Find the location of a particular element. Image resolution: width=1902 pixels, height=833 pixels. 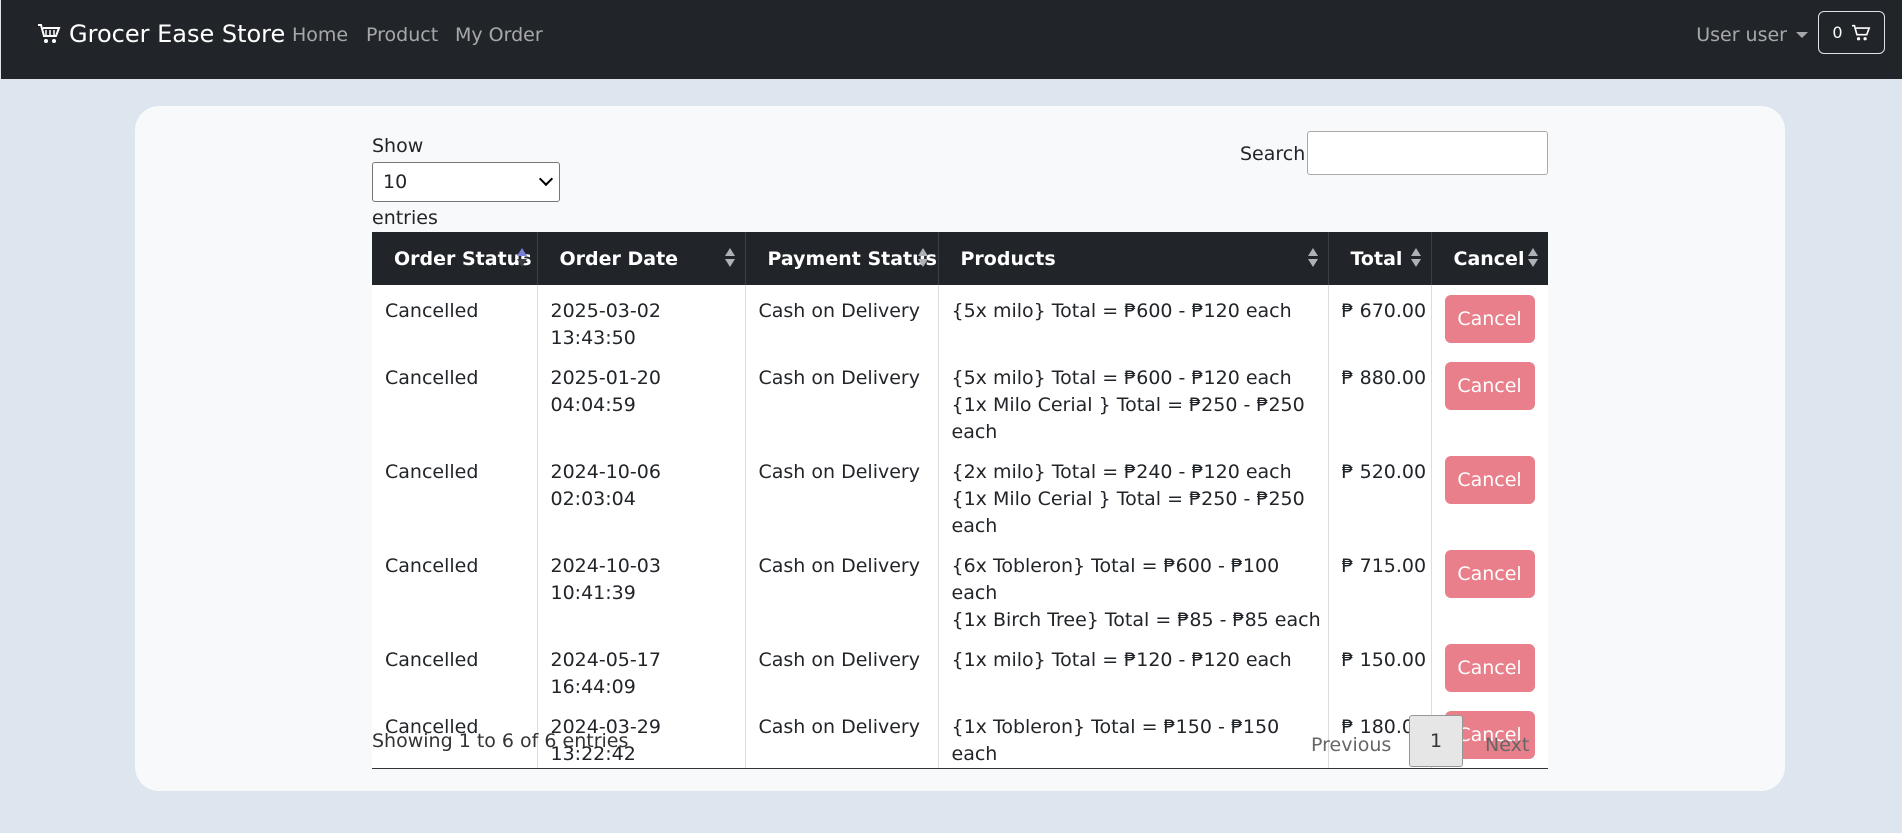

brand-link: Grocer Ease Store is located at coordinates (161, 34).